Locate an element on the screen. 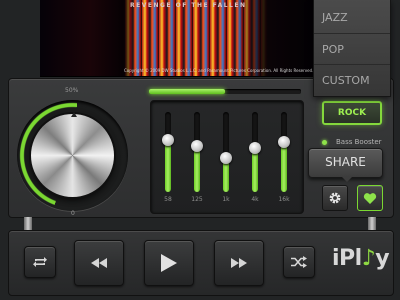 This screenshot has width=400, height=300. repeat-icon is located at coordinates (40, 262).